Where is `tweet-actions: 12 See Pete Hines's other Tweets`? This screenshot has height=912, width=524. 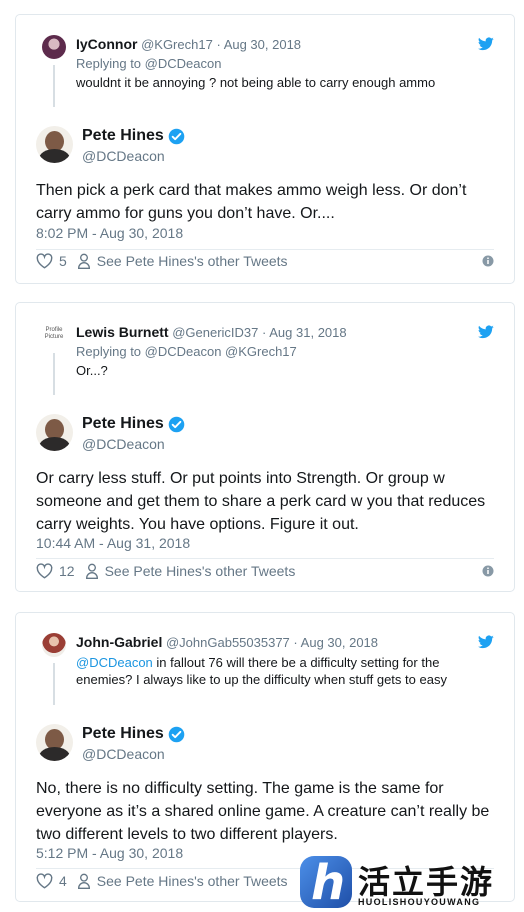 tweet-actions: 12 See Pete Hines's other Tweets is located at coordinates (165, 571).